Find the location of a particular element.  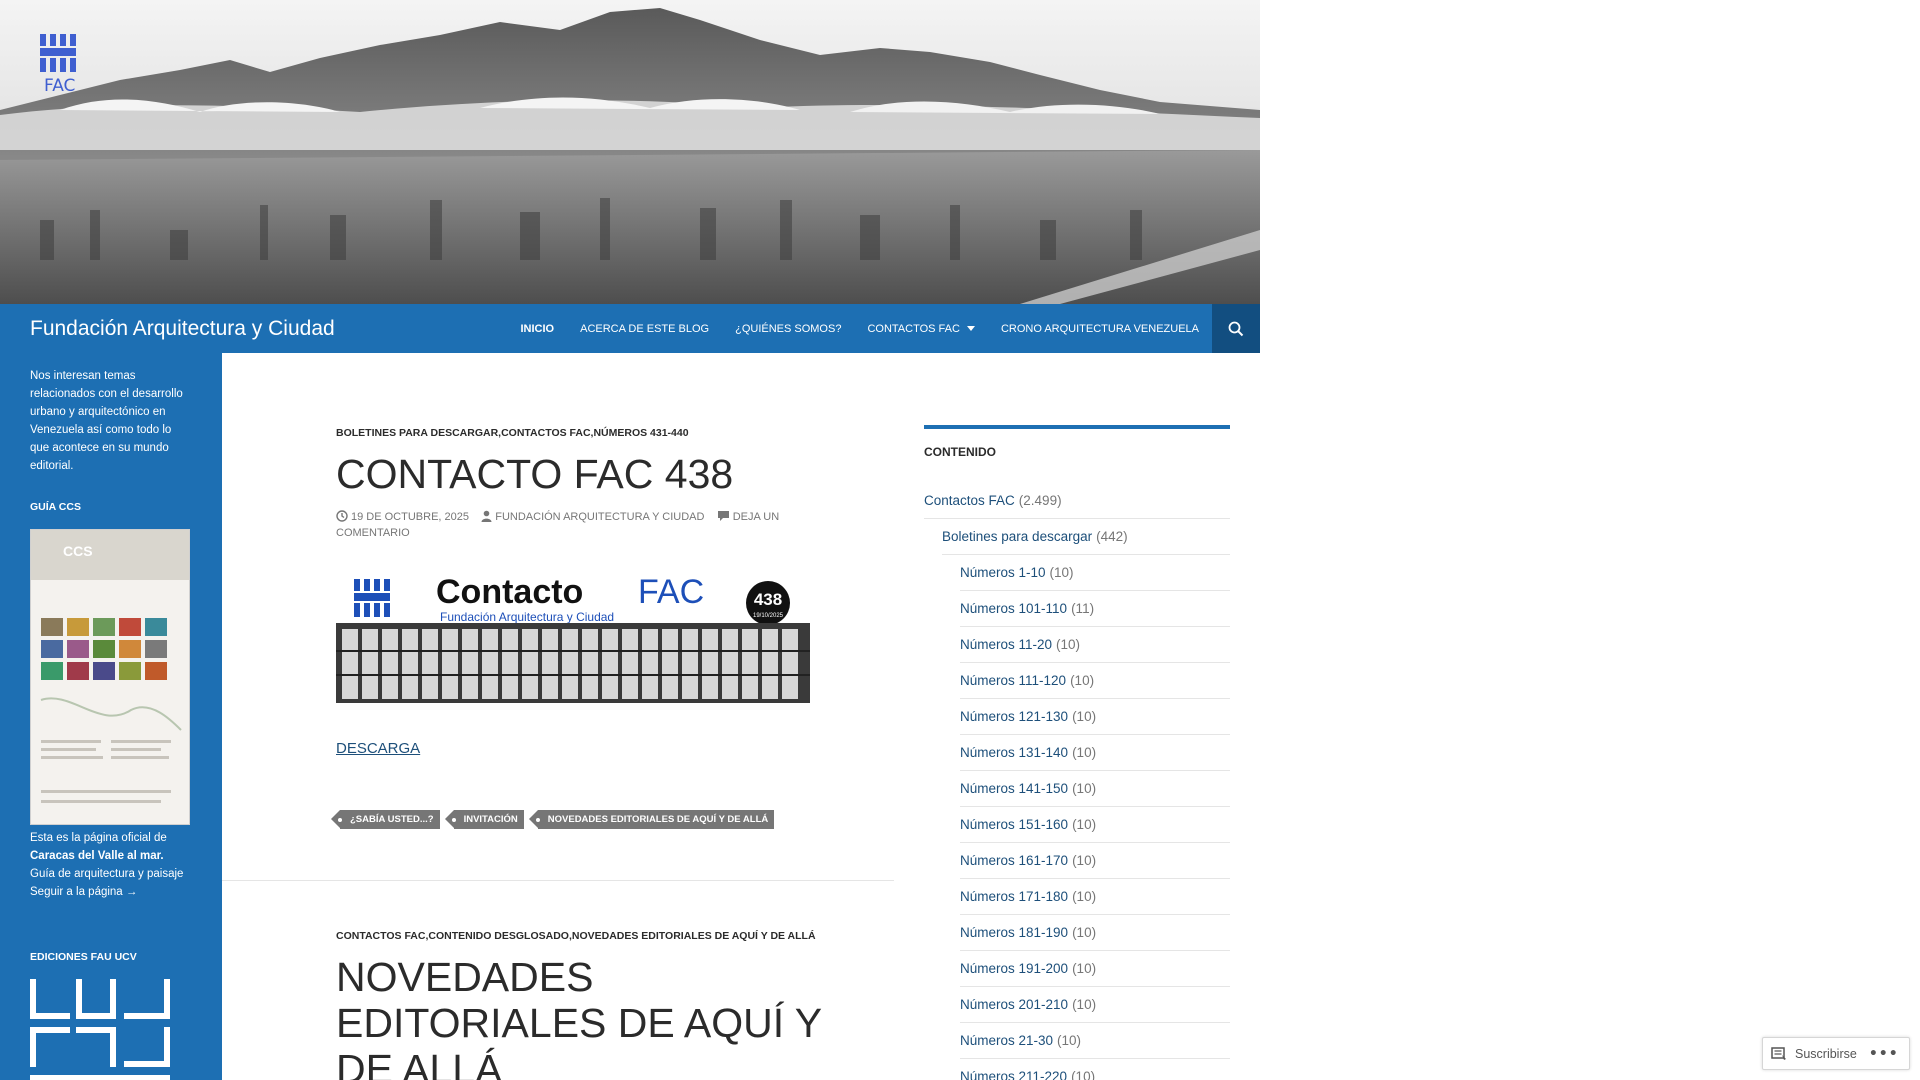

category-link: Números 191-200 is located at coordinates (1014, 968).